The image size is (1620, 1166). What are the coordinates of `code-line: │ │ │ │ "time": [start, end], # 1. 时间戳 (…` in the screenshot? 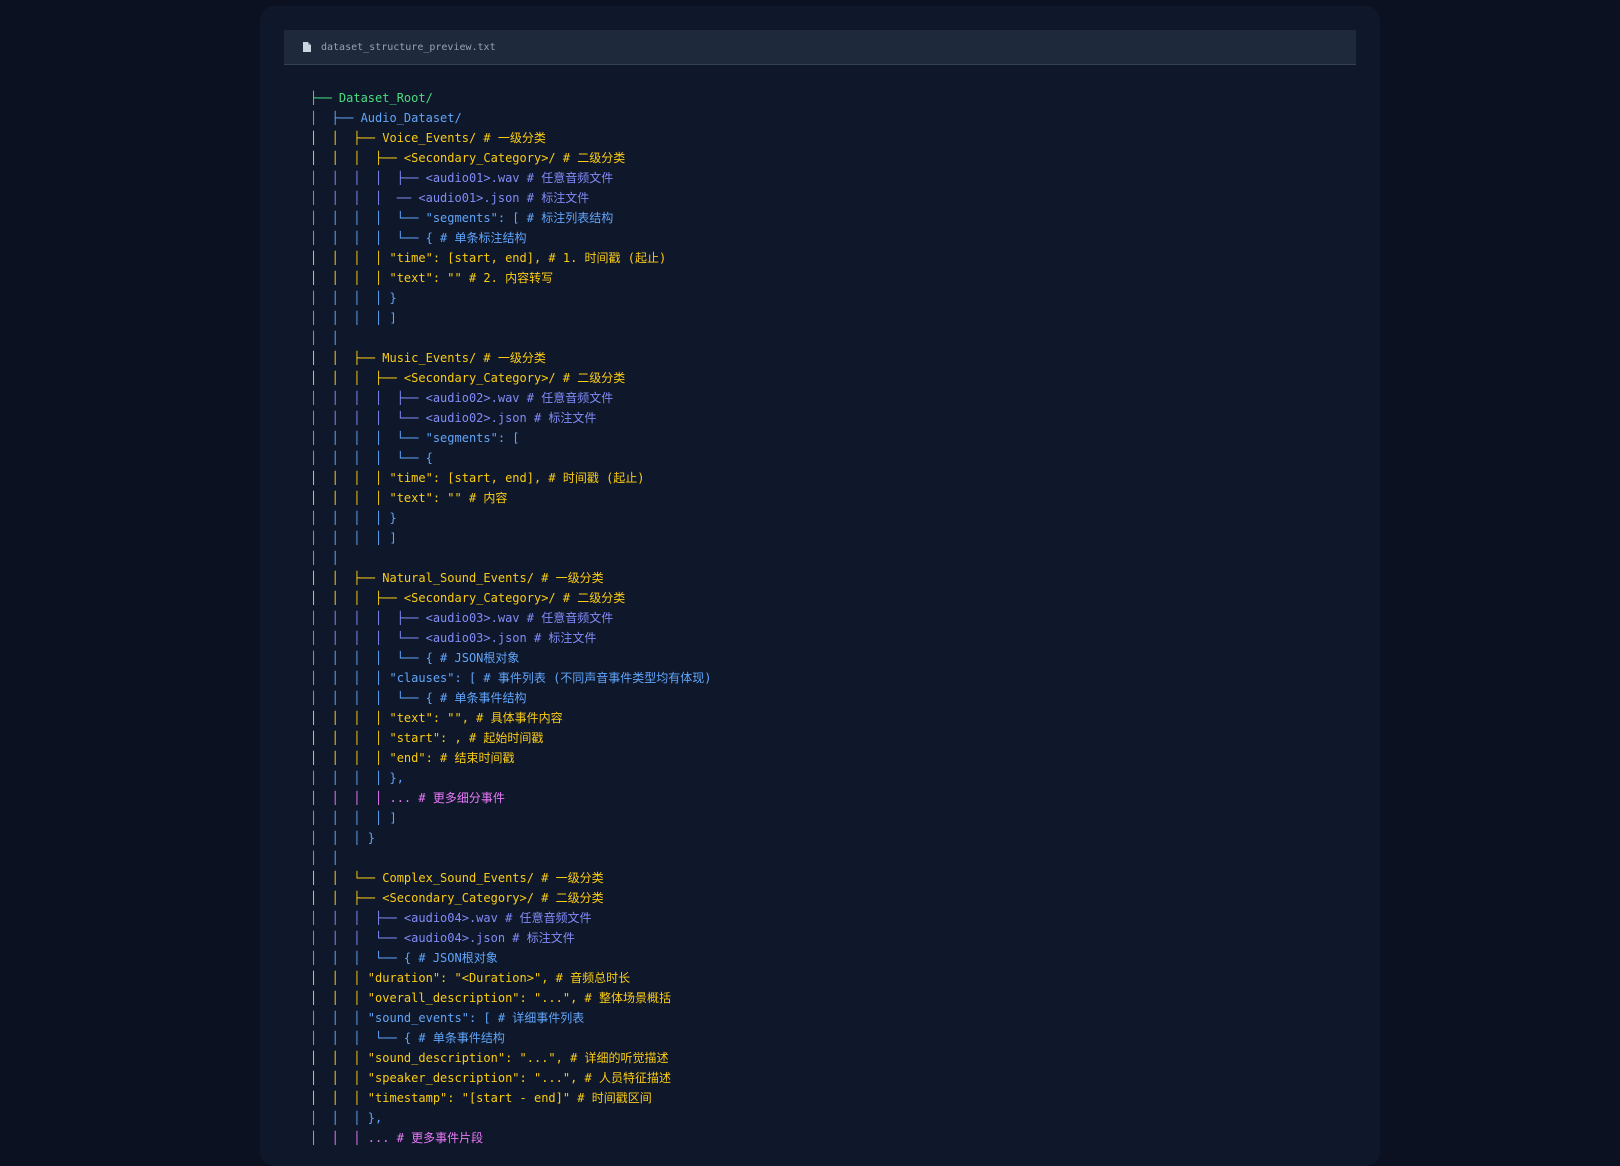 It's located at (488, 258).